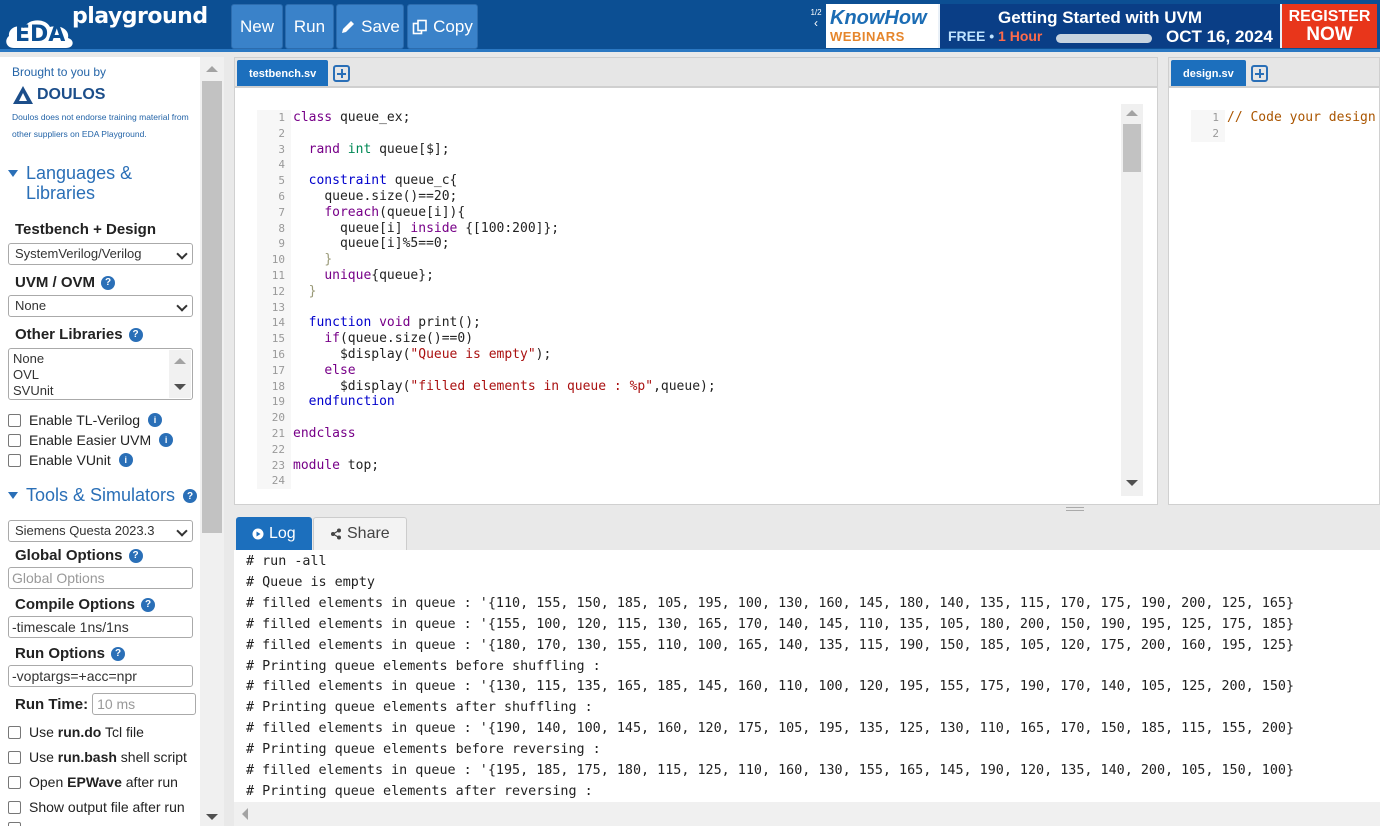  Describe the element at coordinates (58, 95) in the screenshot. I see `doulos-logo: DOULOS` at that location.